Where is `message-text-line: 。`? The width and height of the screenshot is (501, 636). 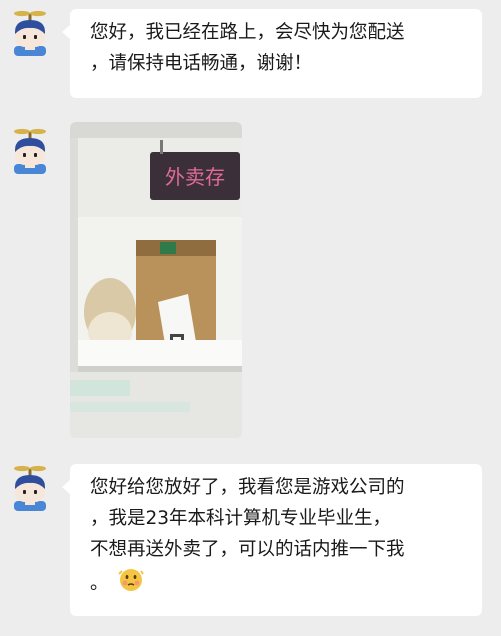 message-text-line: 。 is located at coordinates (278, 584).